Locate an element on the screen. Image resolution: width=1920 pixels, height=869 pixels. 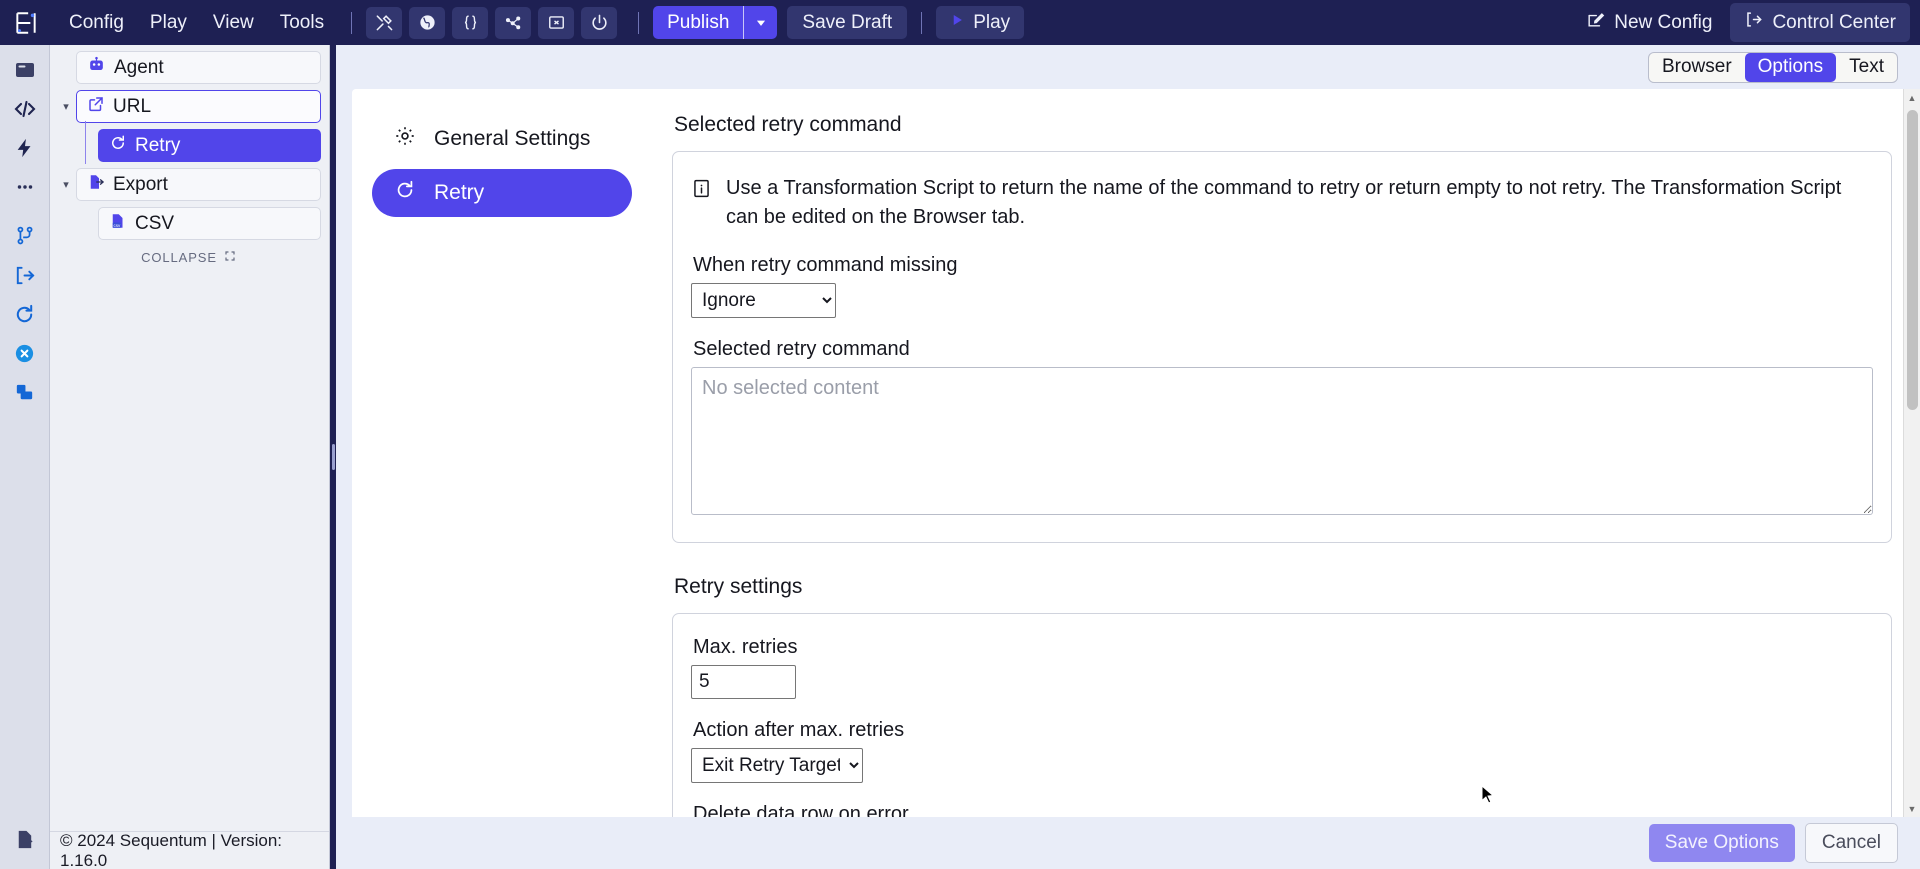
braces-icon is located at coordinates (470, 22).